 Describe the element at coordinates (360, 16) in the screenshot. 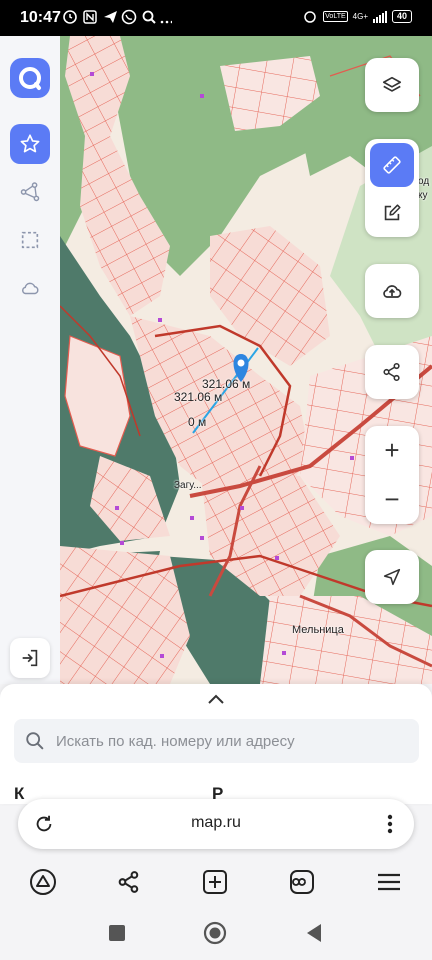

I see `network-type: 4G+` at that location.